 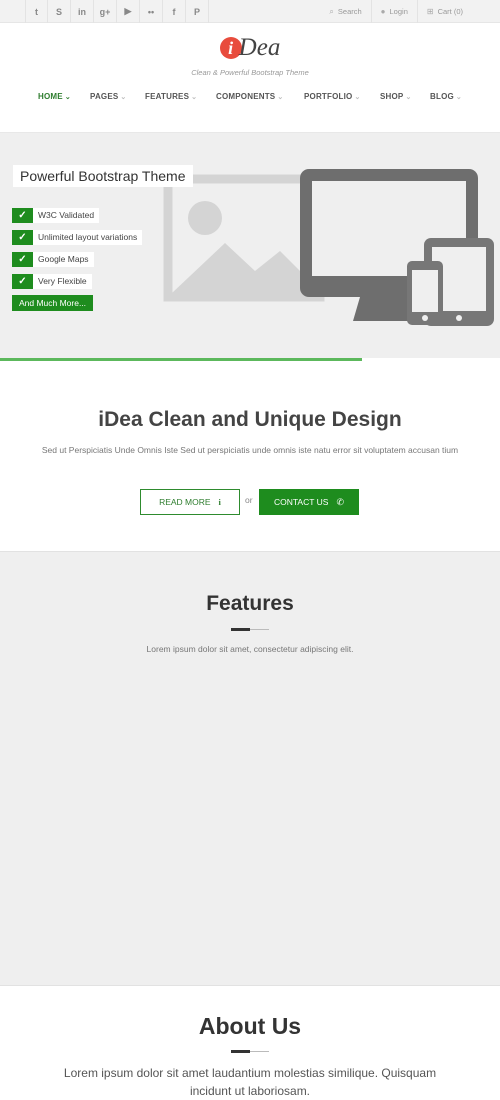 What do you see at coordinates (104, 96) in the screenshot?
I see `nav-label: PAGES` at bounding box center [104, 96].